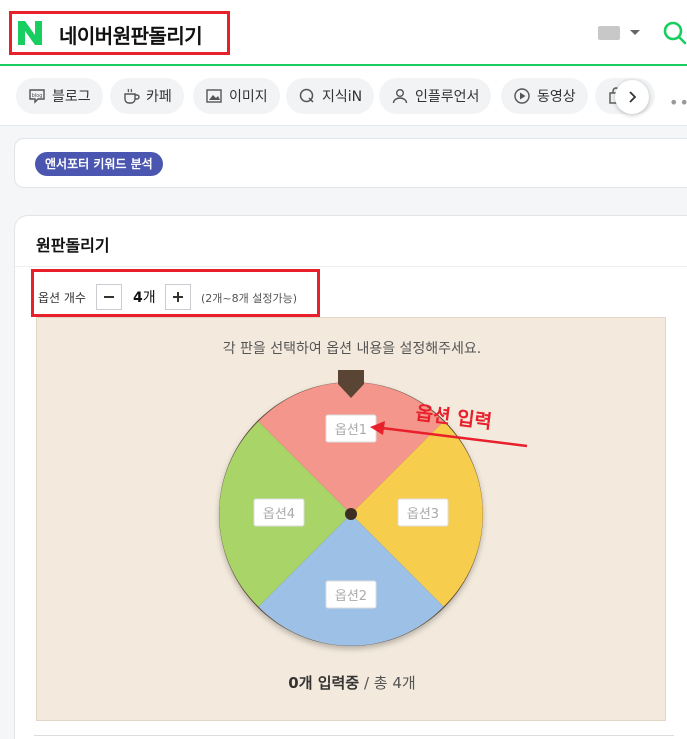 The height and width of the screenshot is (739, 687). I want to click on option-input-placeholder: 옵션3, so click(423, 514).